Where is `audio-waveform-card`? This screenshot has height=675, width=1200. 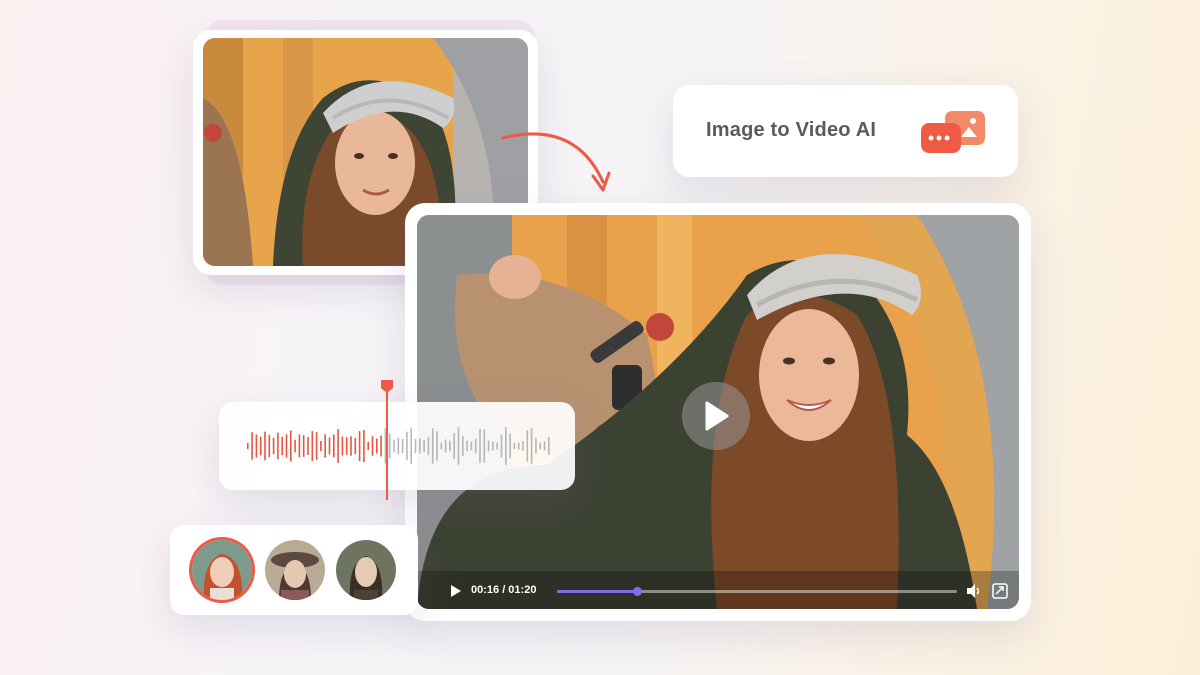
audio-waveform-card is located at coordinates (397, 446).